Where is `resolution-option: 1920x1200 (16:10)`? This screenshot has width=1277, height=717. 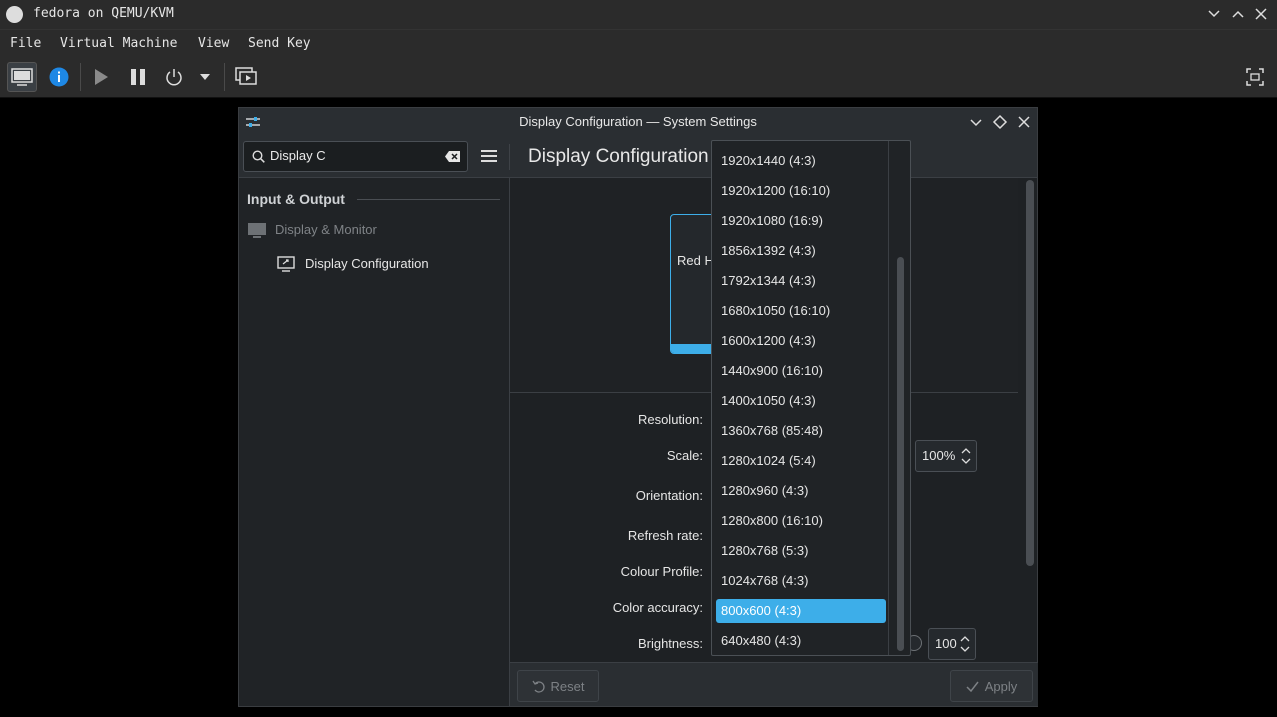 resolution-option: 1920x1200 (16:10) is located at coordinates (801, 191).